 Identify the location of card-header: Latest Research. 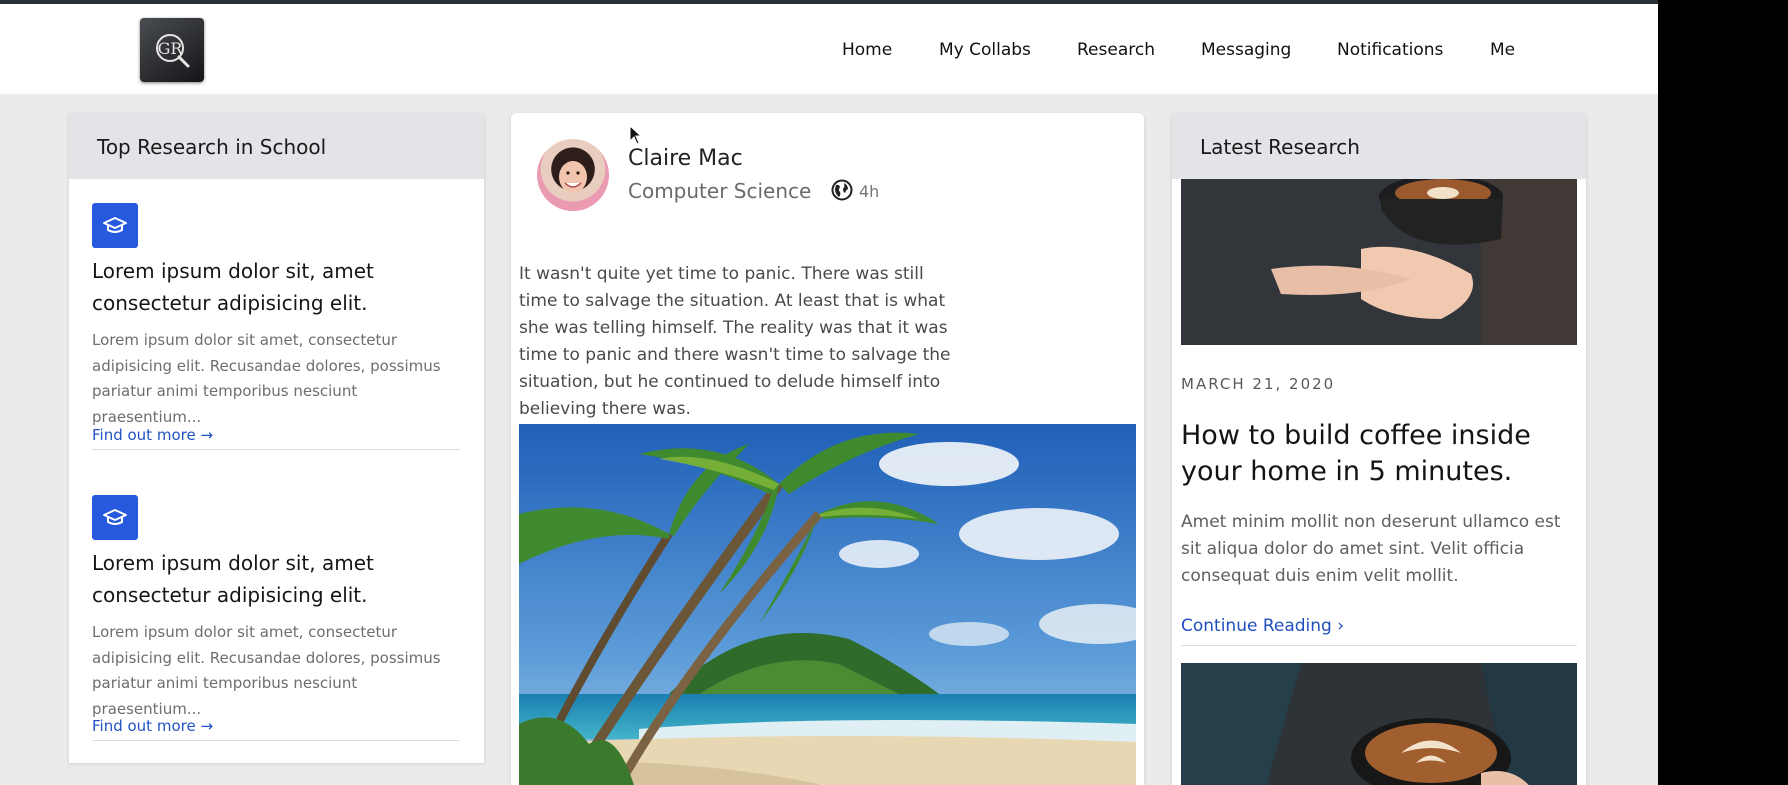
(1379, 146).